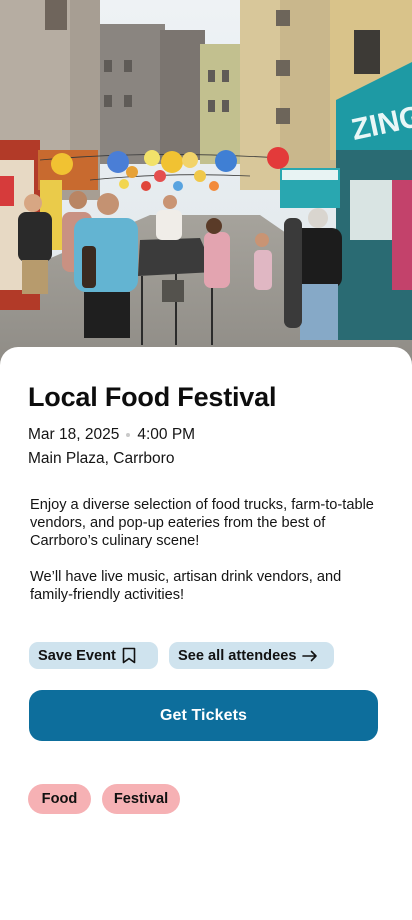 This screenshot has height=920, width=412. I want to click on event-datetime: Mar 18, 2025 4:00 PM, so click(111, 435).